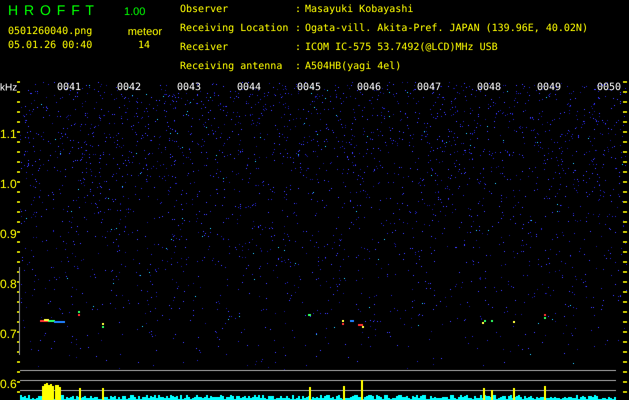 Image resolution: width=629 pixels, height=400 pixels. Describe the element at coordinates (359, 10) in the screenshot. I see `info-value: Masayuki Kobayashi` at that location.